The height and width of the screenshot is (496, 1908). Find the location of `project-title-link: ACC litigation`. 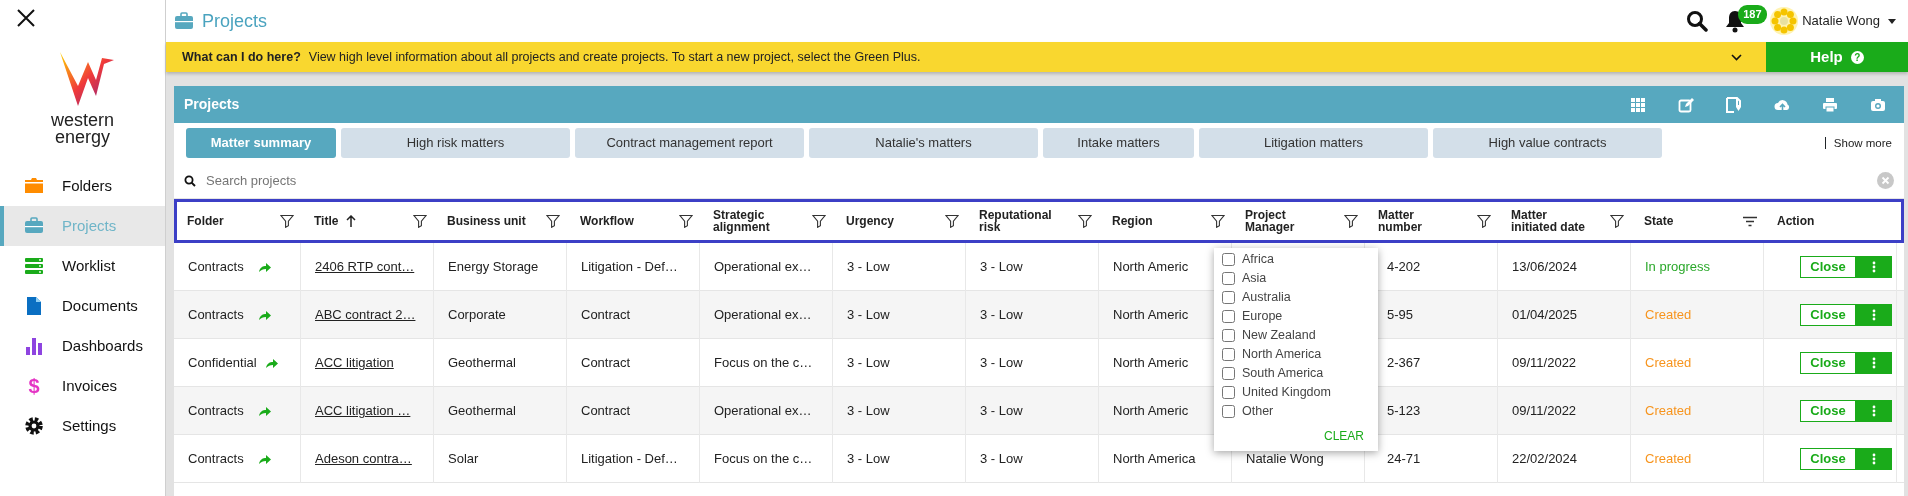

project-title-link: ACC litigation is located at coordinates (354, 363).